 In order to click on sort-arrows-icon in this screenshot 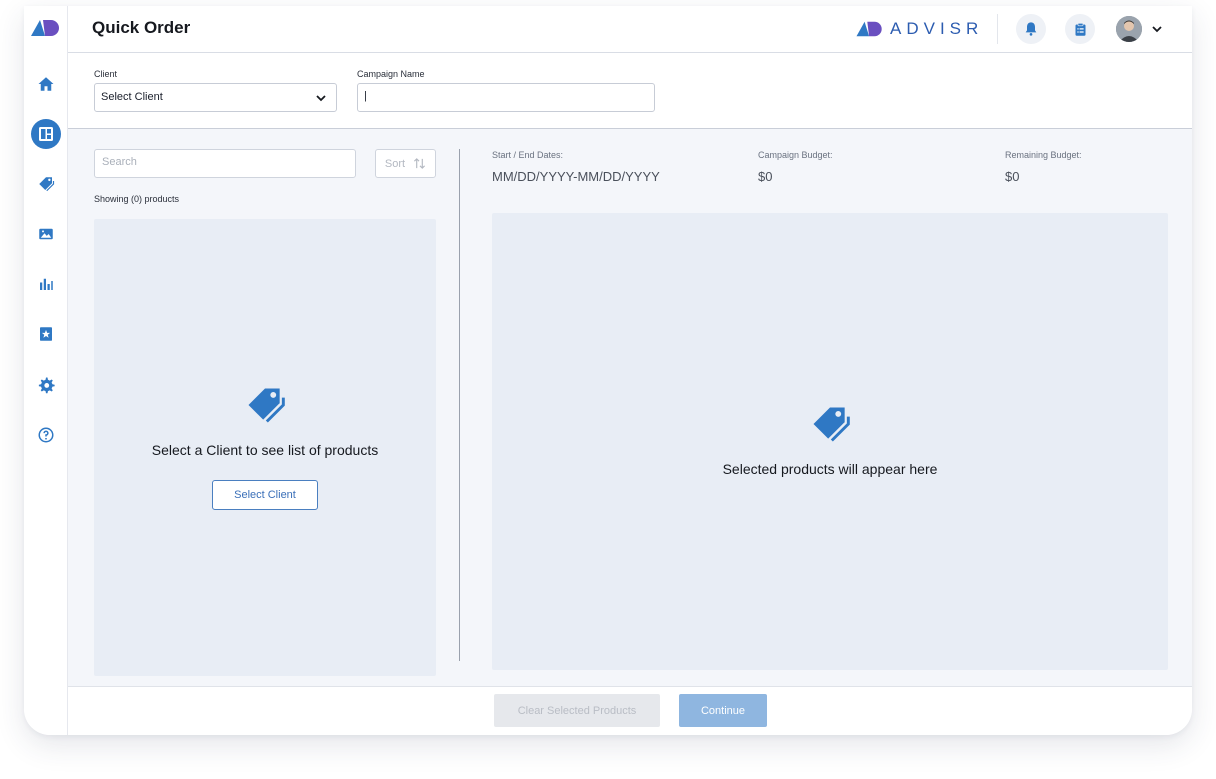, I will do `click(420, 163)`.